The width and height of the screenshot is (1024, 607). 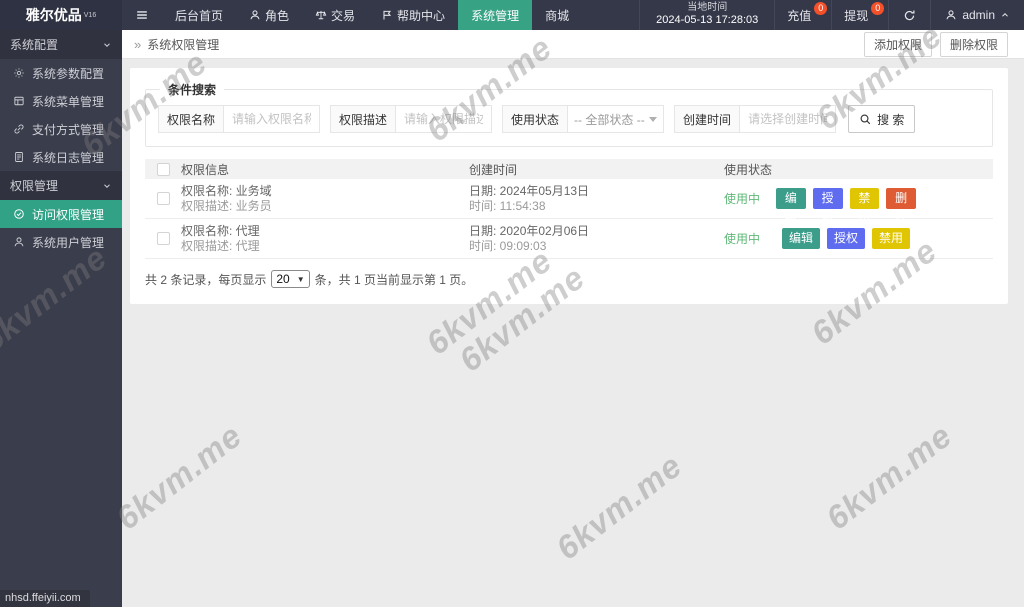 I want to click on nav-trade-label: 交易, so click(x=343, y=15).